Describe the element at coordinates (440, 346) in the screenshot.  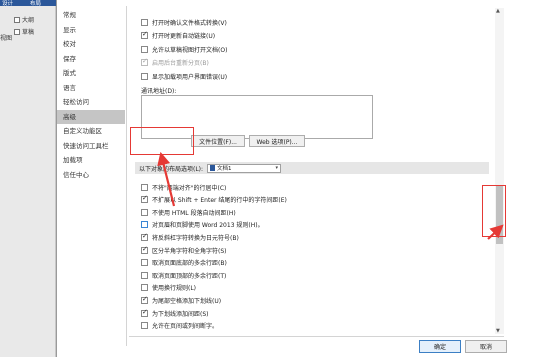
I see `ok-button: 确定` at that location.